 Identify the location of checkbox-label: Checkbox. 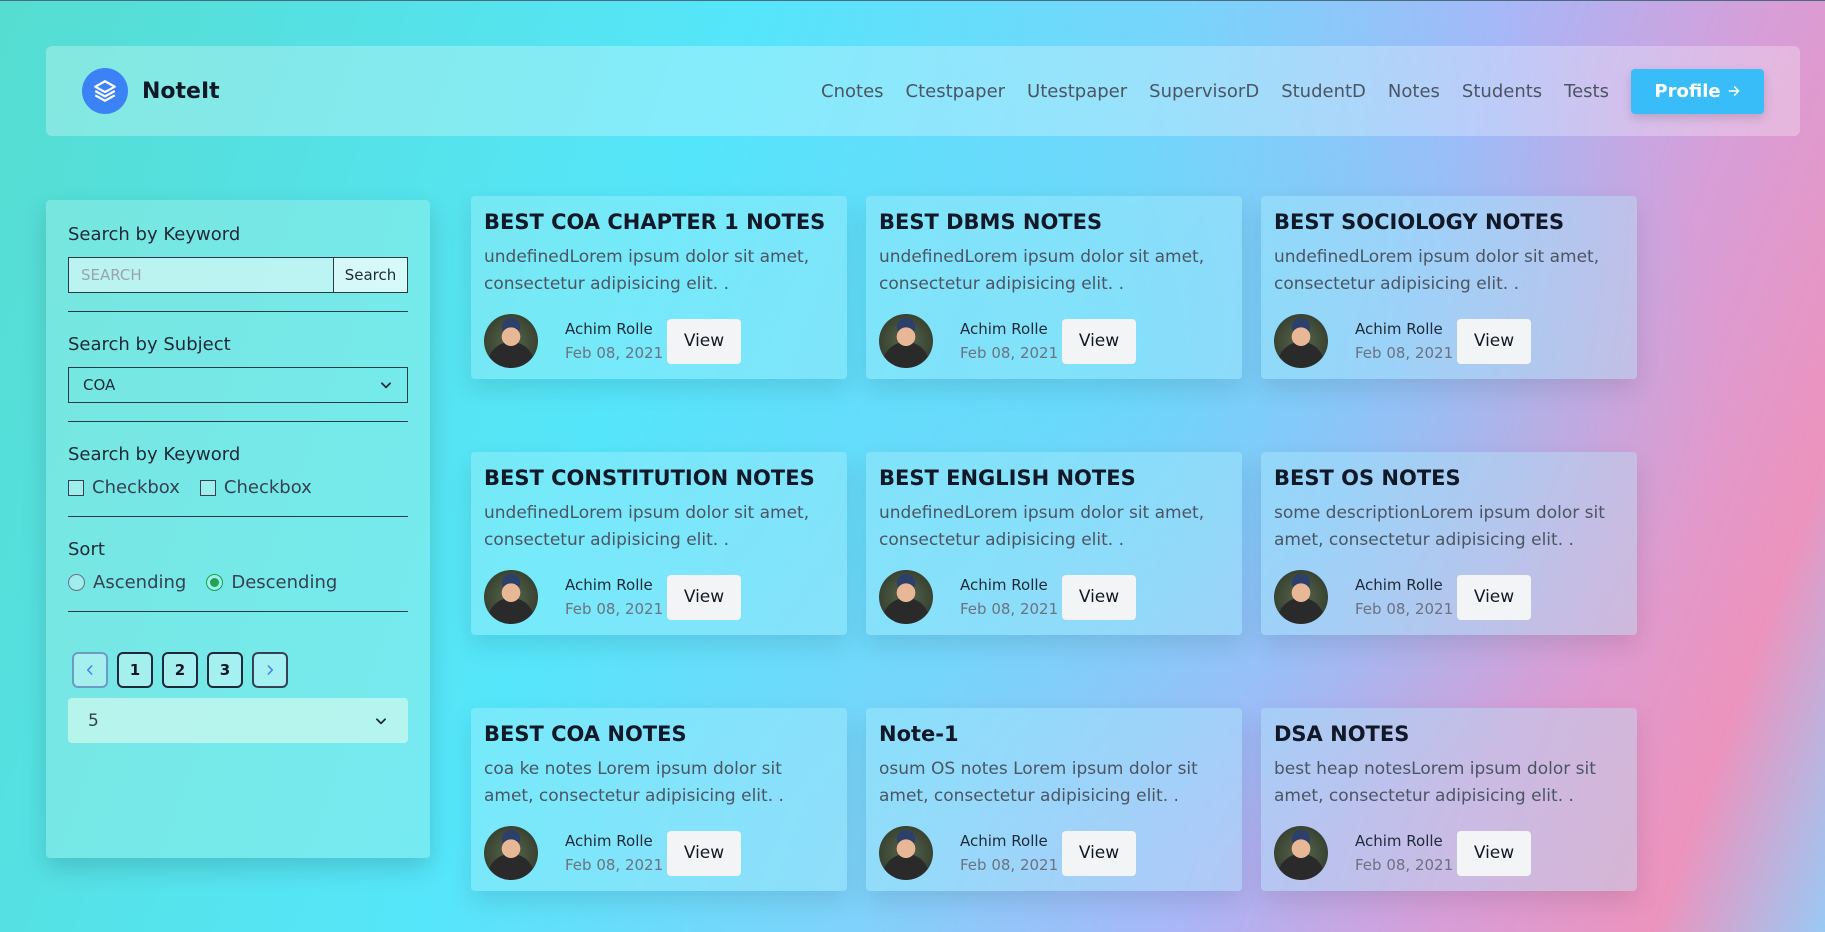
(267, 487).